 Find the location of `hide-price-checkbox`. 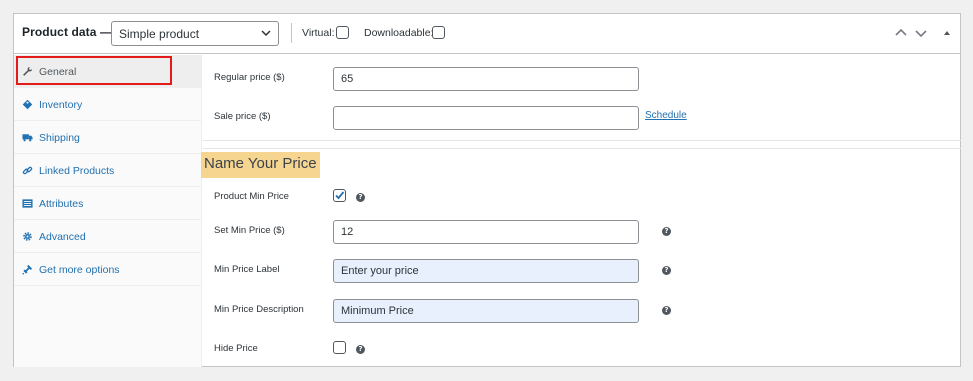

hide-price-checkbox is located at coordinates (339, 347).